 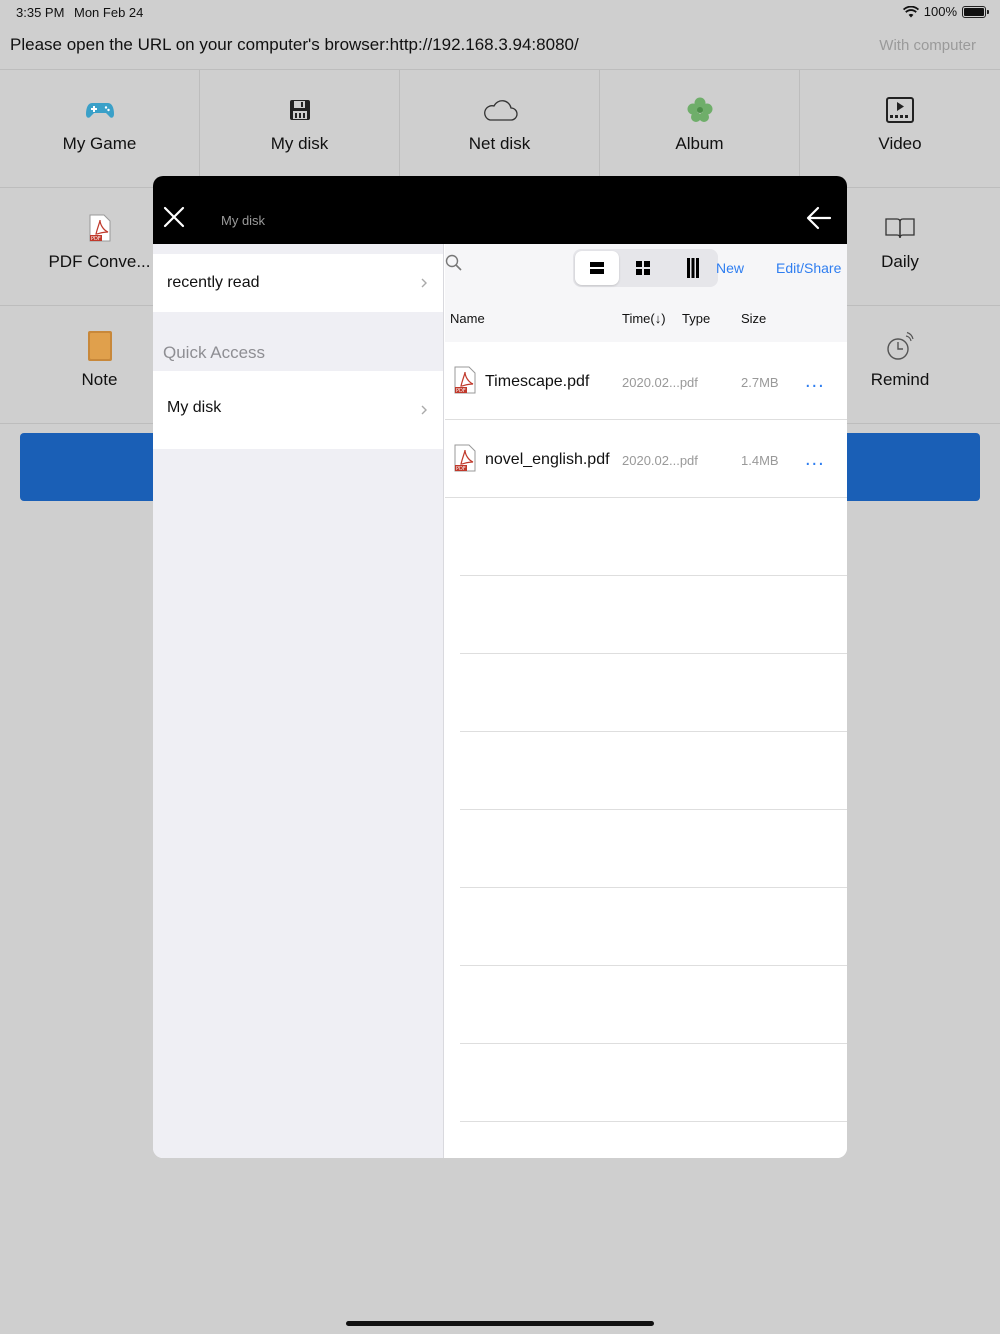 What do you see at coordinates (213, 282) in the screenshot?
I see `sidebar-item-label: recently read` at bounding box center [213, 282].